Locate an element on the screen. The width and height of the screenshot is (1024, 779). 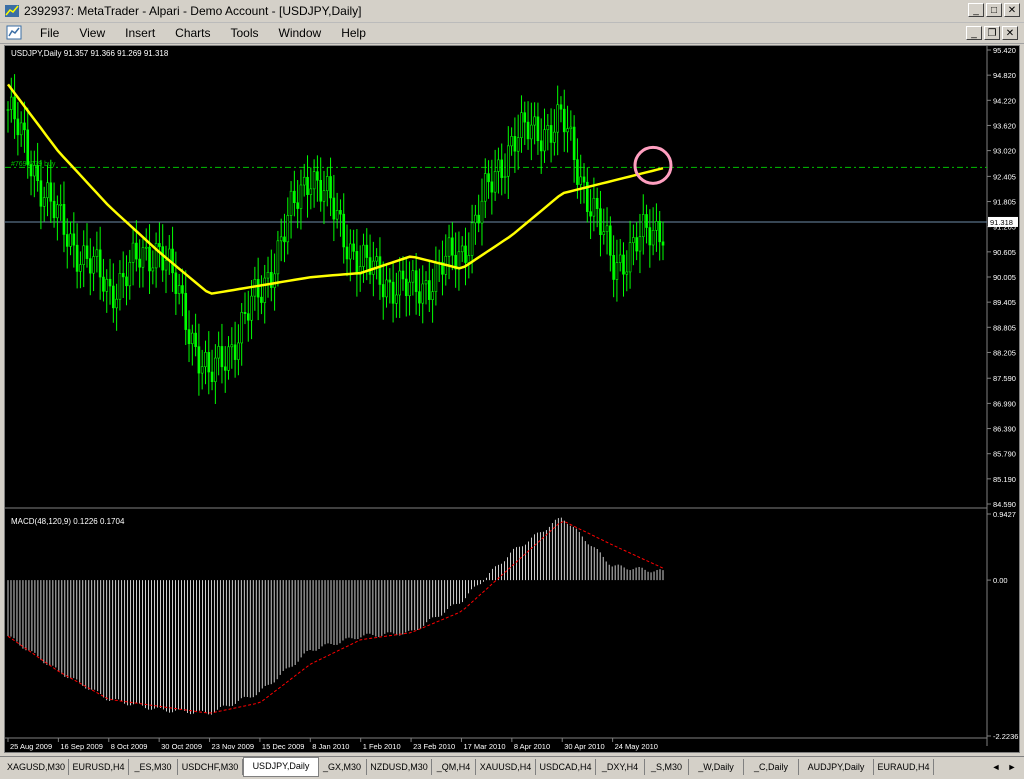
chart-tab: USDCAD,H4 is located at coordinates (566, 767).